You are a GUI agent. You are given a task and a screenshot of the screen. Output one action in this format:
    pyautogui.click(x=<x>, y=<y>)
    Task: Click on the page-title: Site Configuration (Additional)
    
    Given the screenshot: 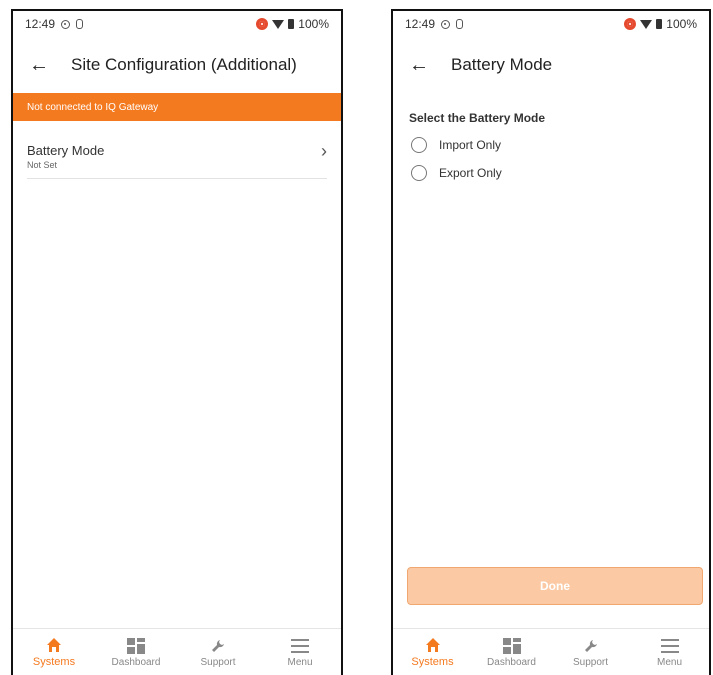 What is the action you would take?
    pyautogui.click(x=184, y=64)
    